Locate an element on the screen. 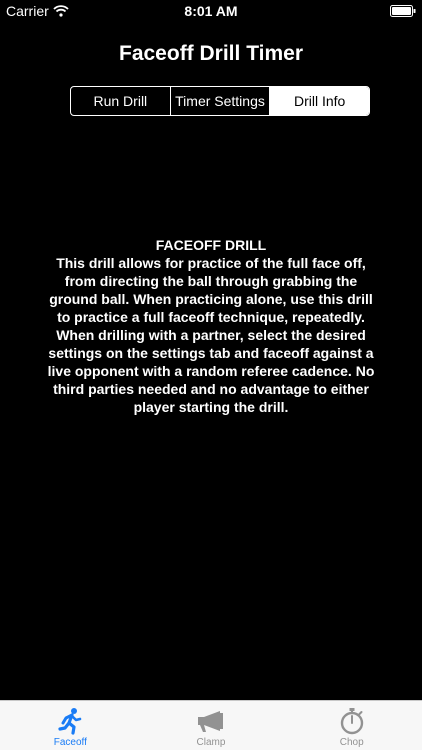  status-bar: Carrier 8:01 AM is located at coordinates (211, 11).